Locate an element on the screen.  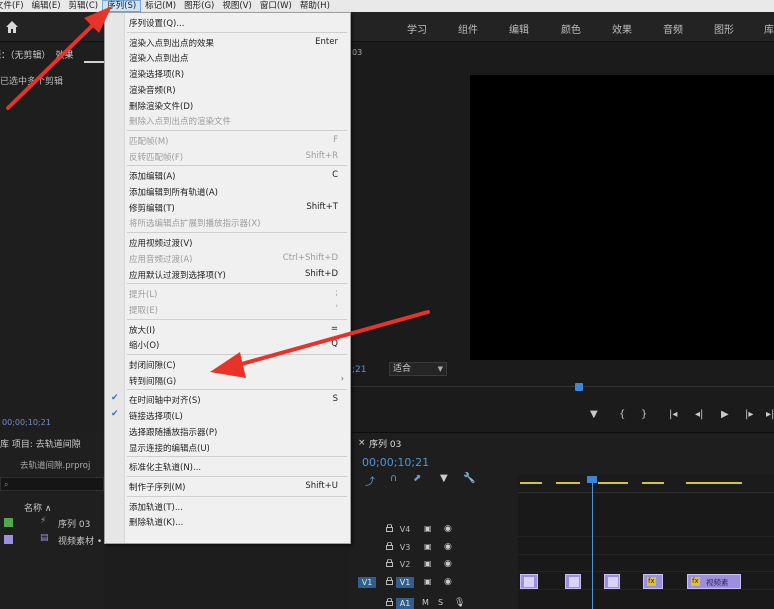
menu-item-5: 渲染音频(R) is located at coordinates (227, 89).